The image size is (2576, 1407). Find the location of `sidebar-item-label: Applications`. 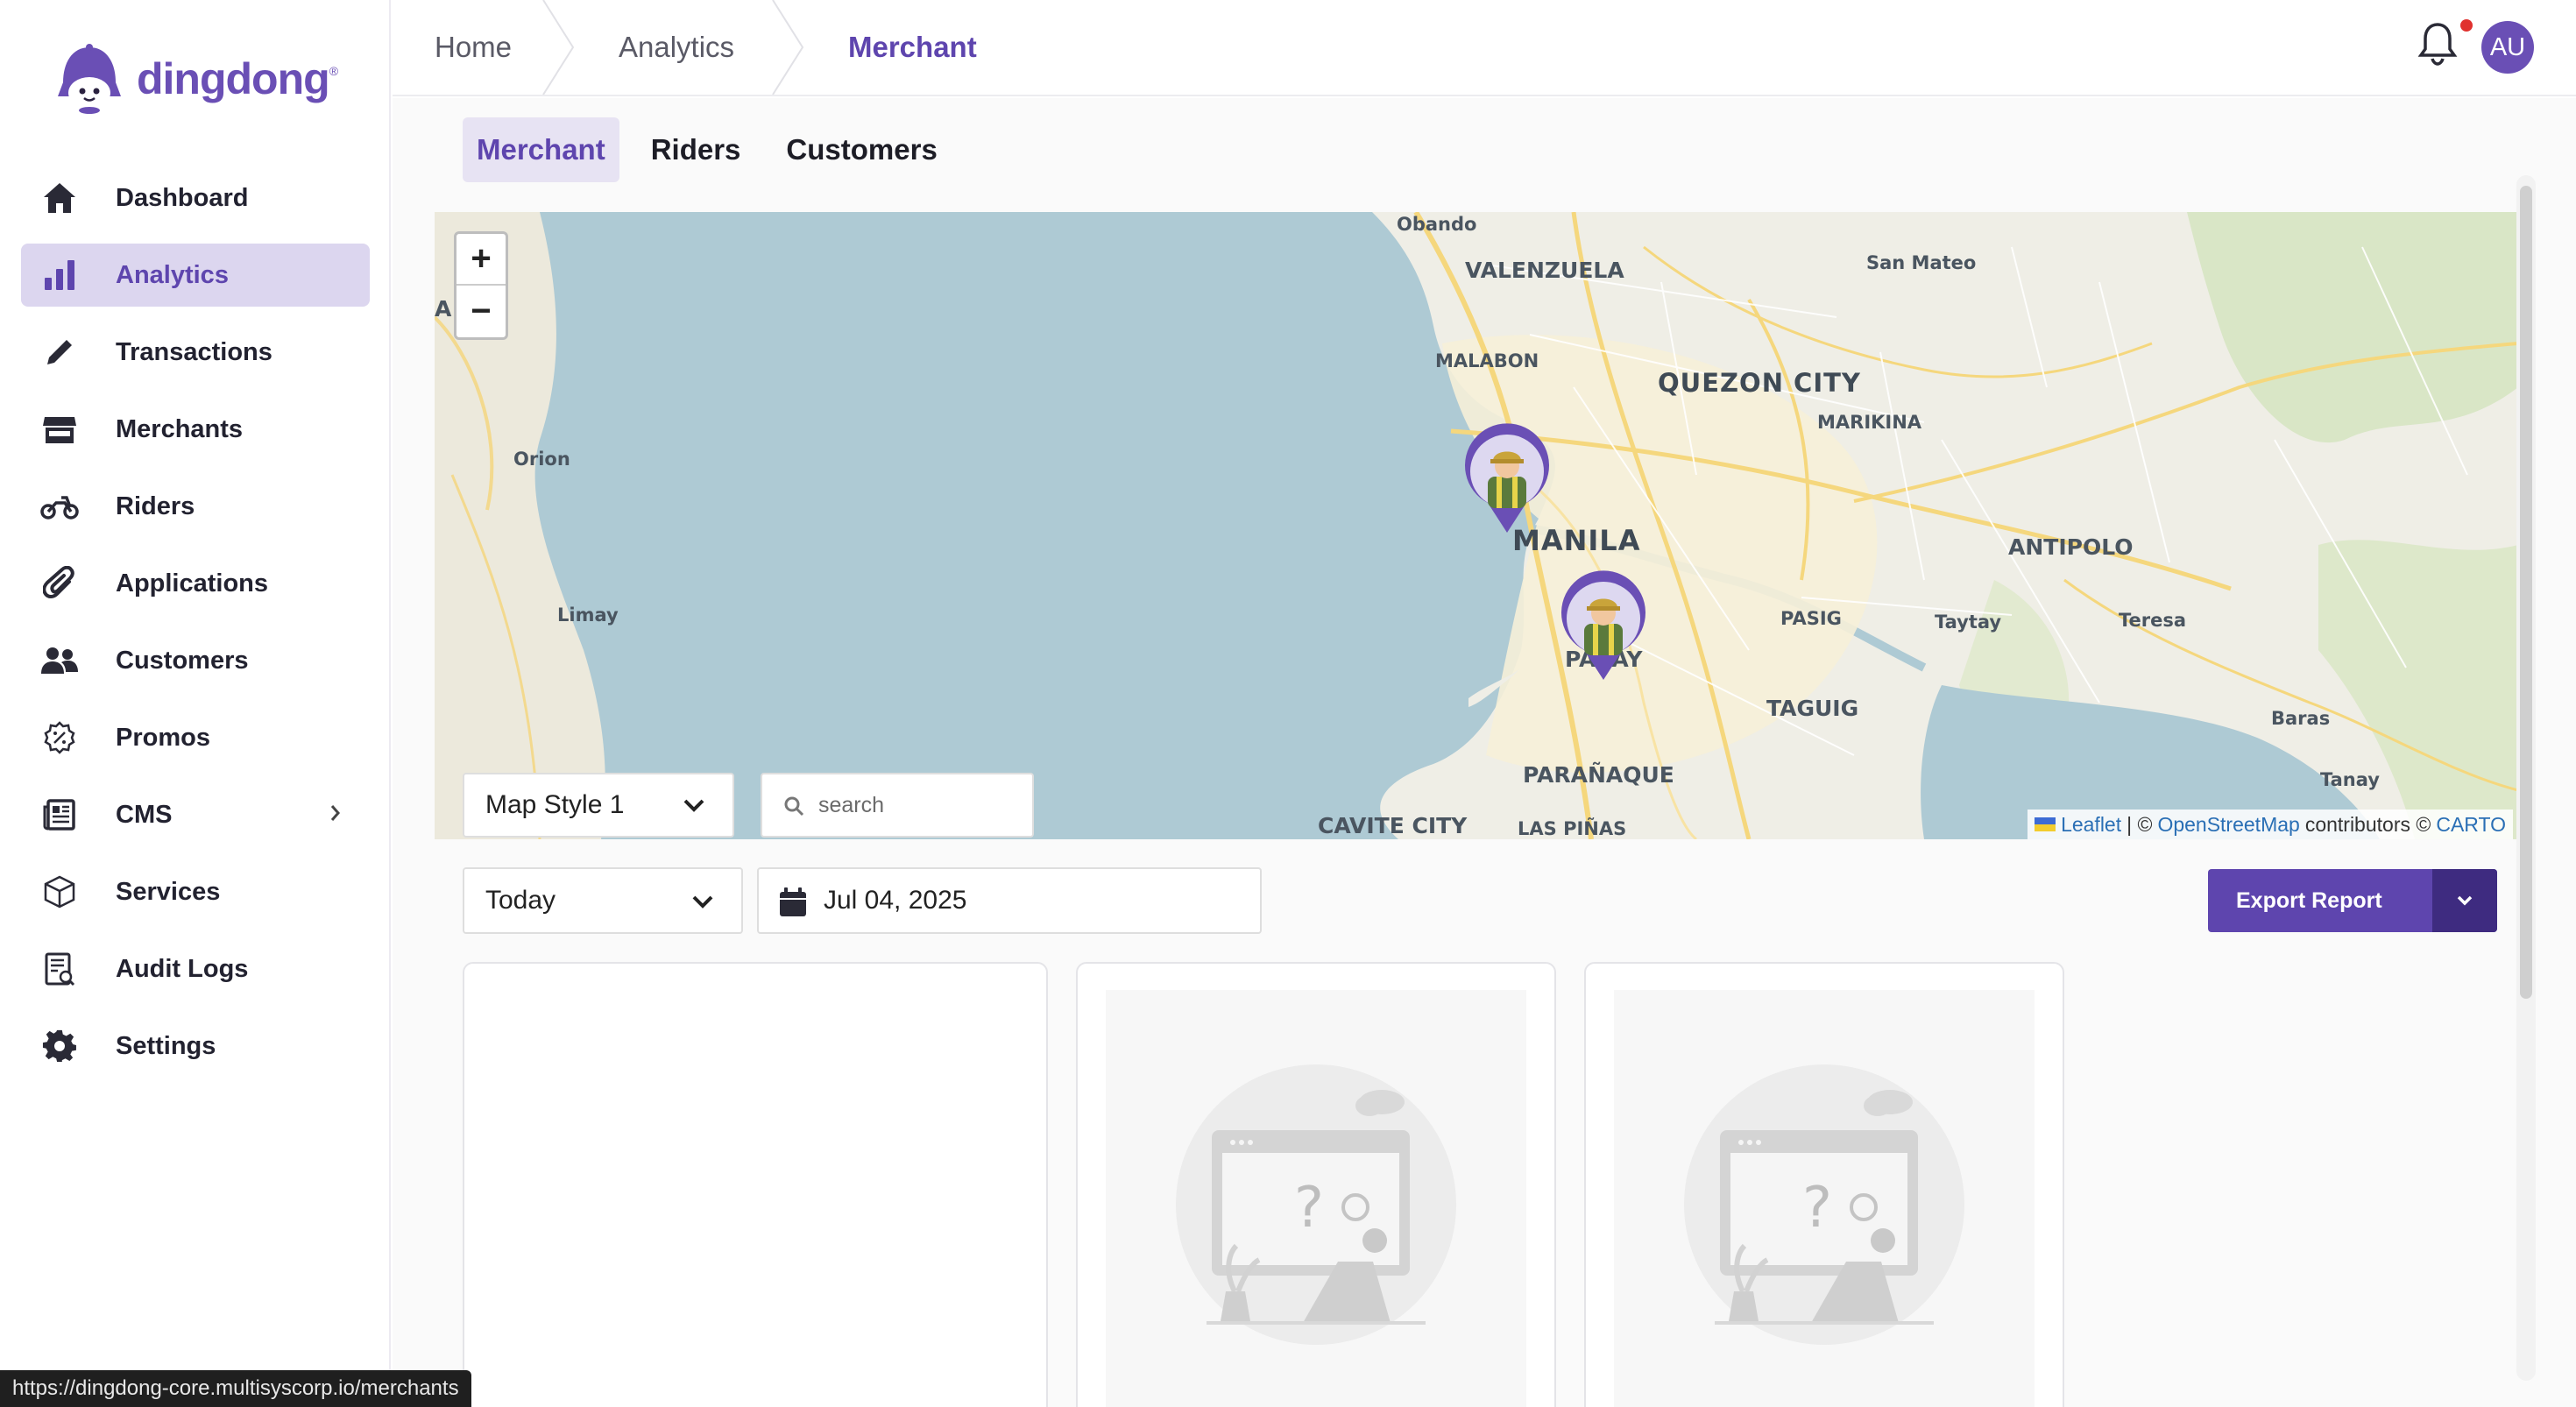

sidebar-item-label: Applications is located at coordinates (192, 583).